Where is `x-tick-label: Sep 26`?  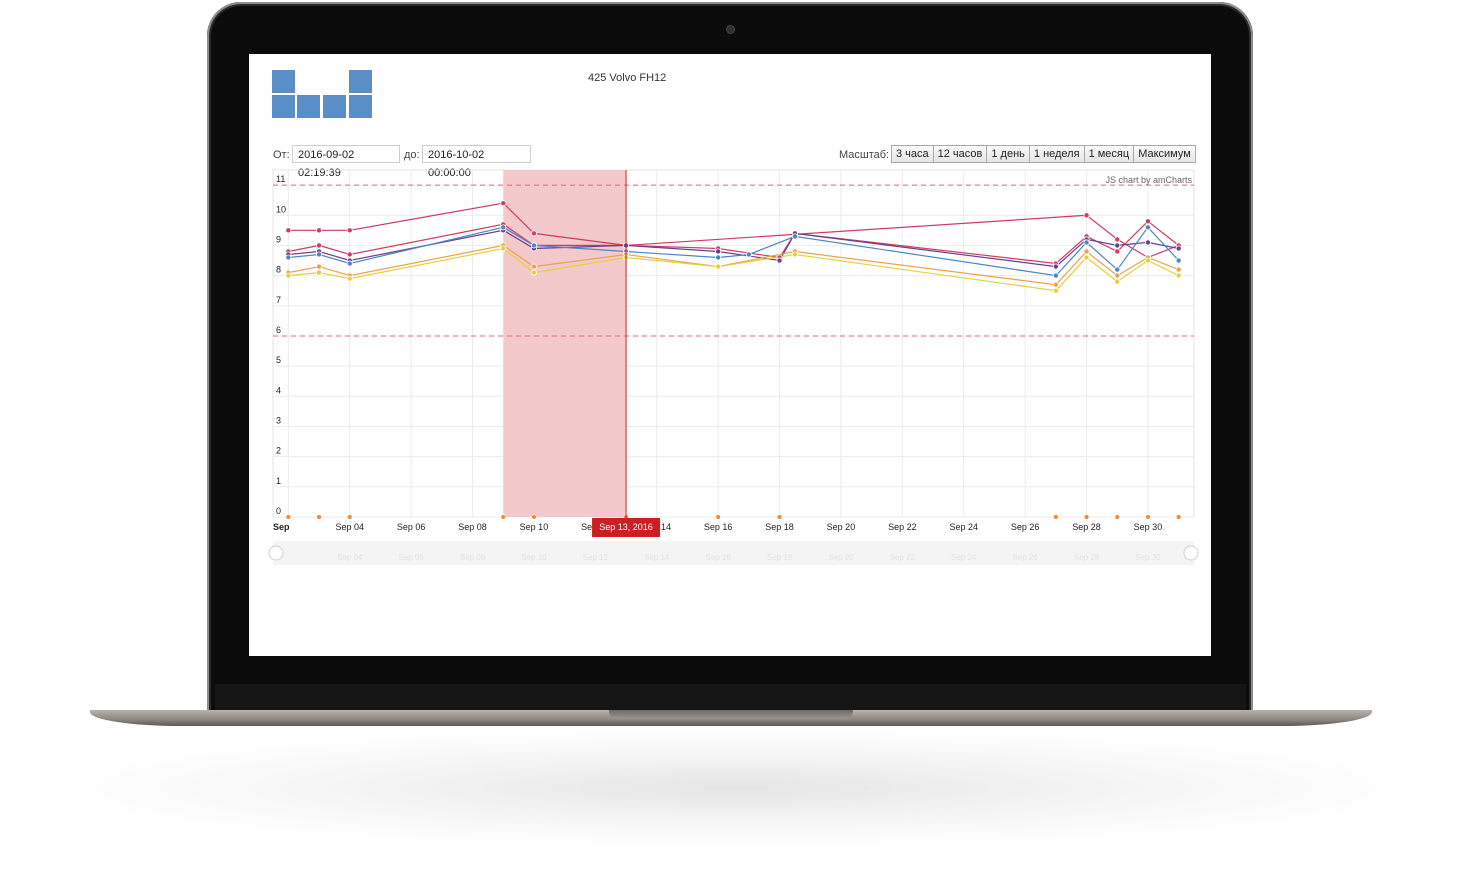
x-tick-label: Sep 26 is located at coordinates (1025, 527).